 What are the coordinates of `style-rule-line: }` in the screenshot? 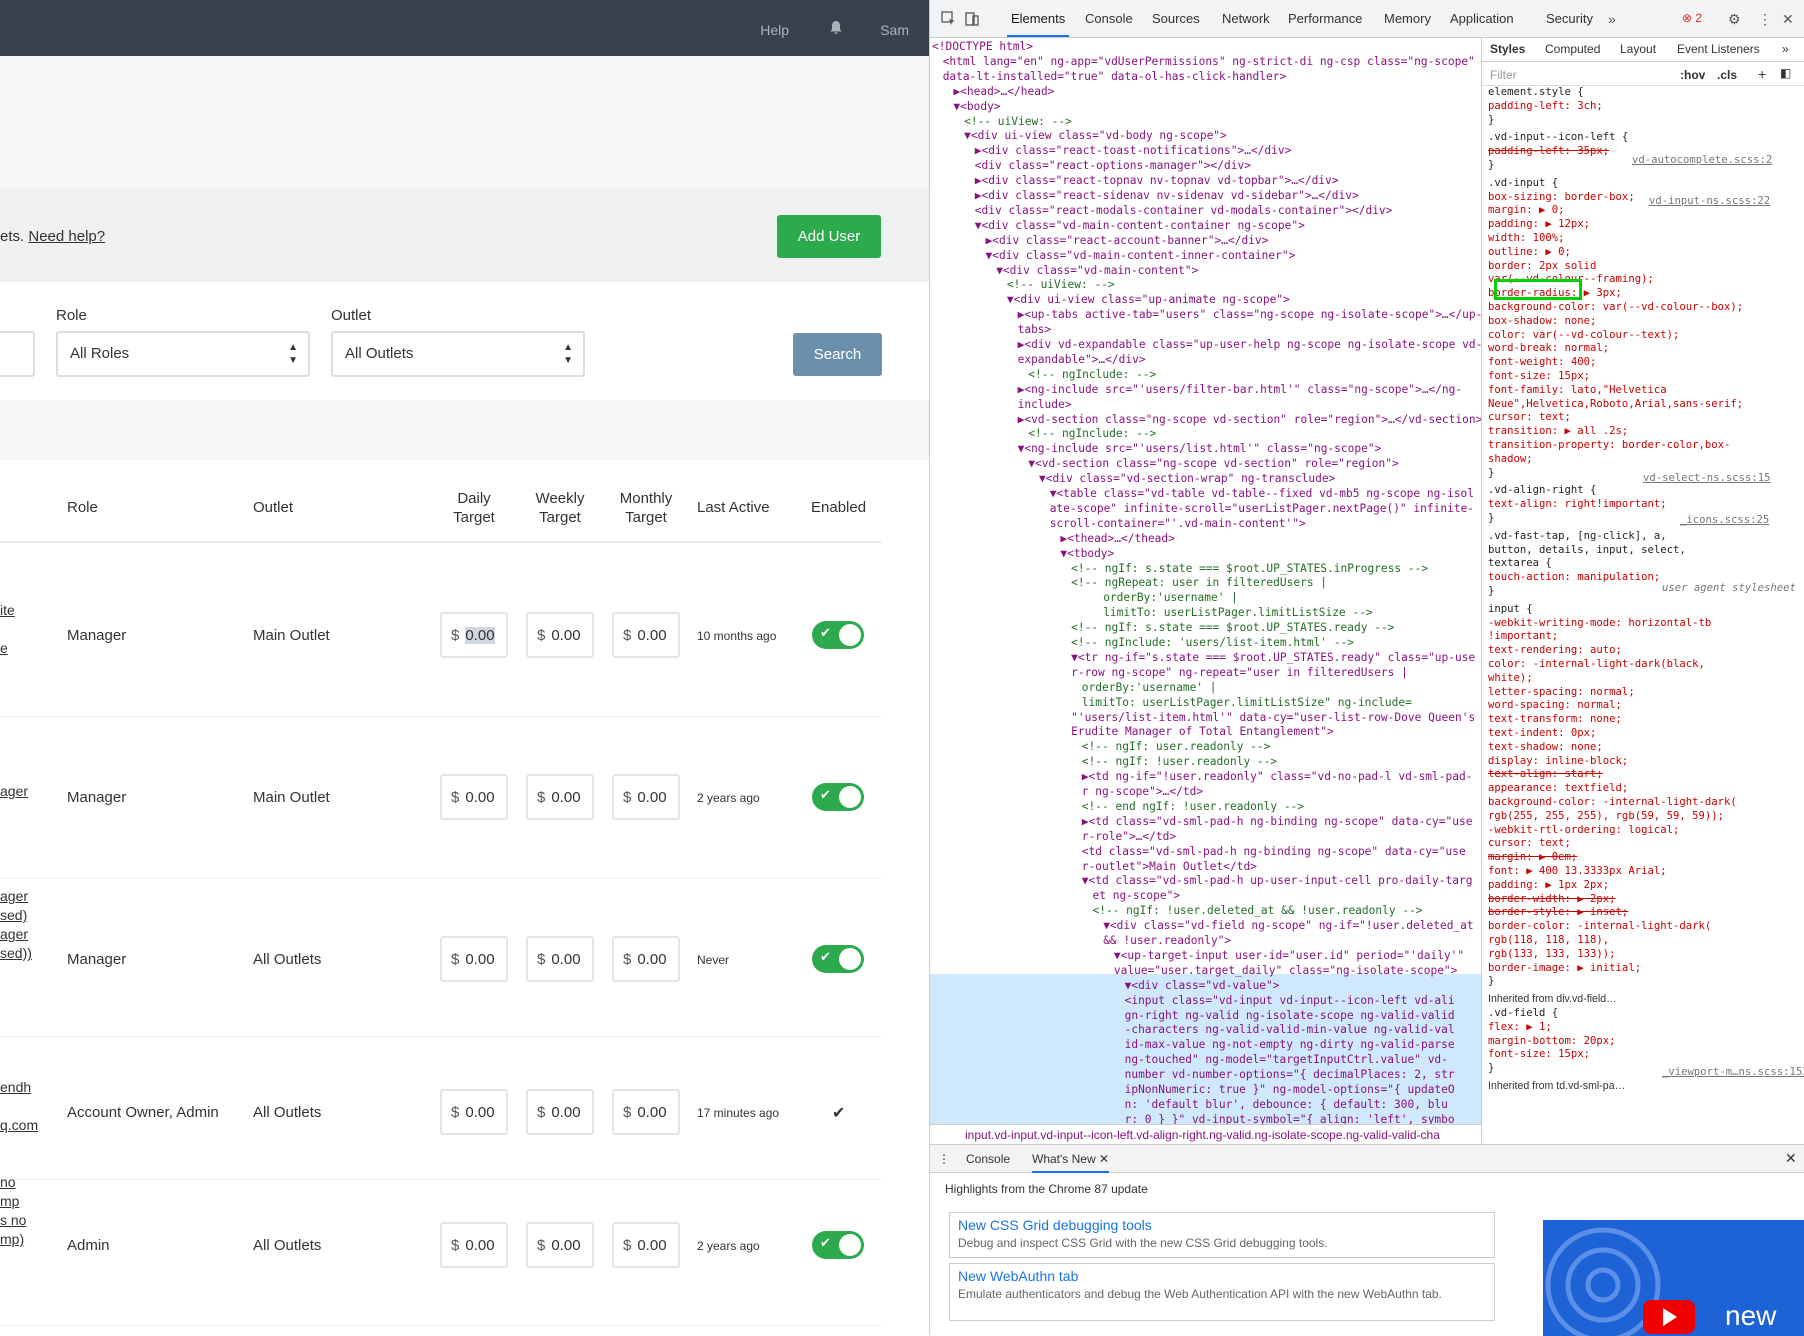 It's located at (1491, 982).